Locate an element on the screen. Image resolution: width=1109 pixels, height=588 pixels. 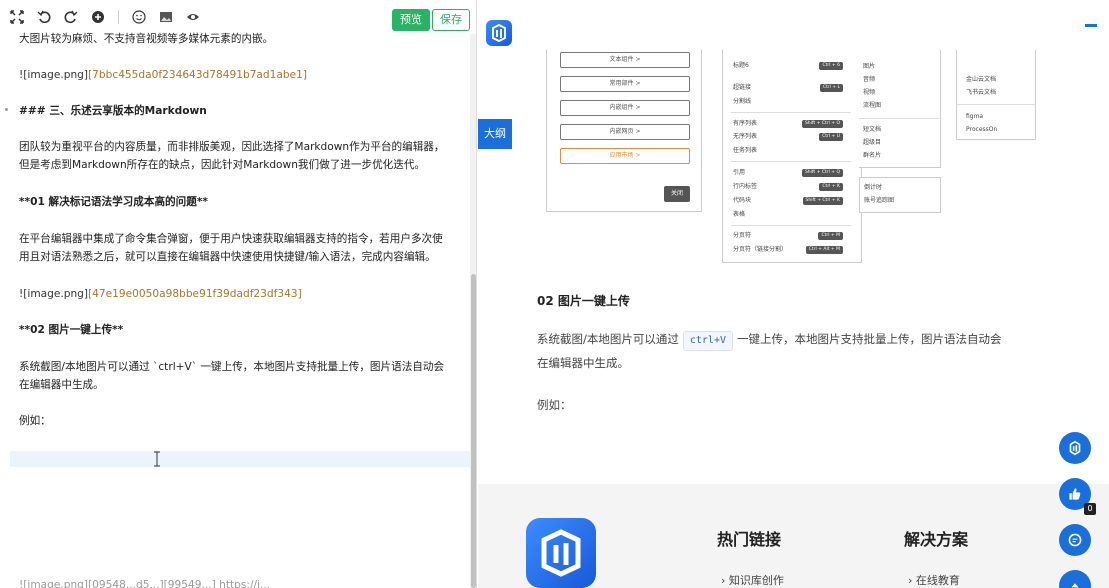
media-item: 流程图 is located at coordinates (872, 105).